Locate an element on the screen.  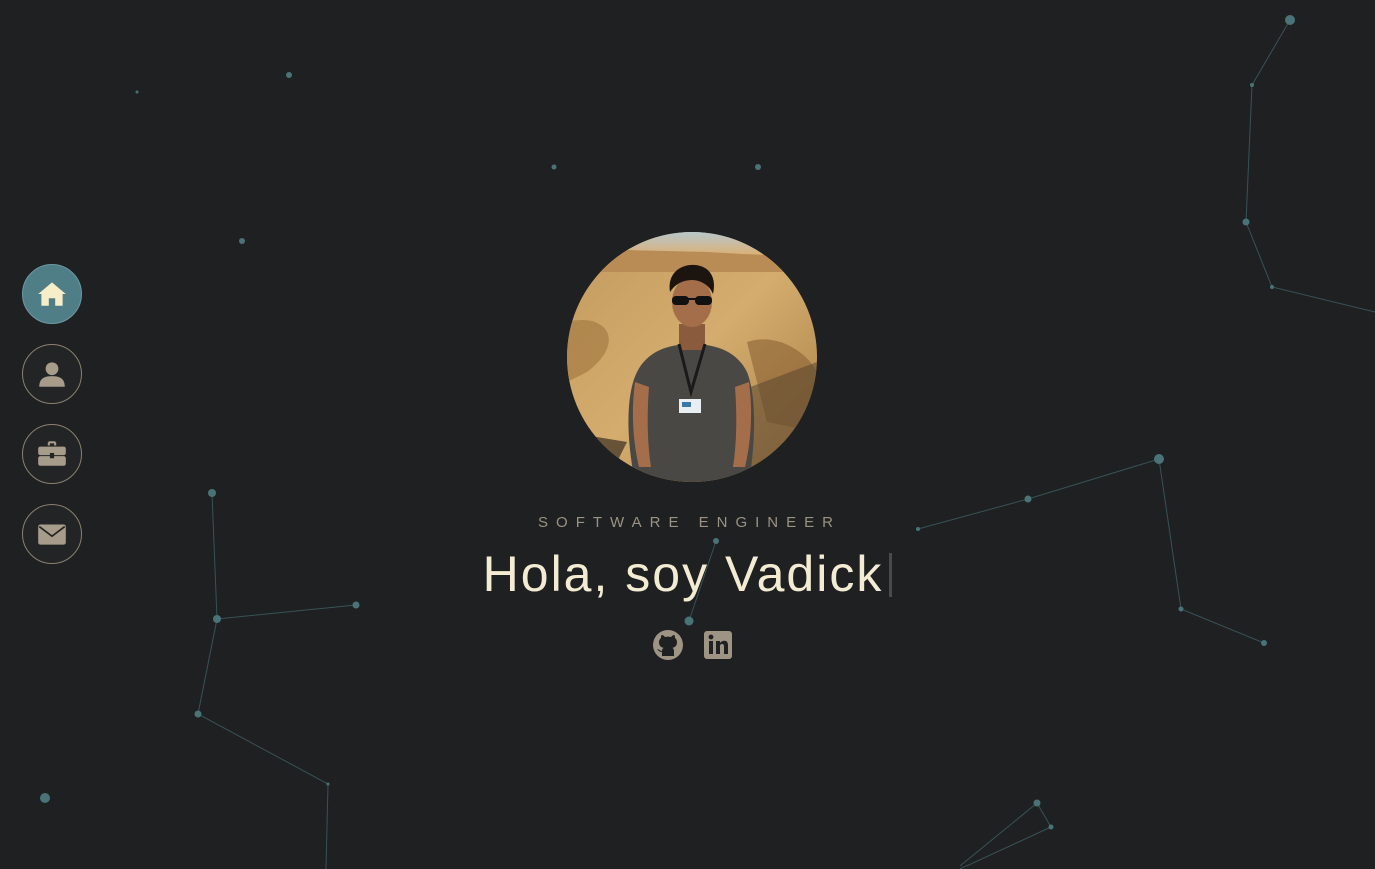
profile-photo is located at coordinates (692, 357).